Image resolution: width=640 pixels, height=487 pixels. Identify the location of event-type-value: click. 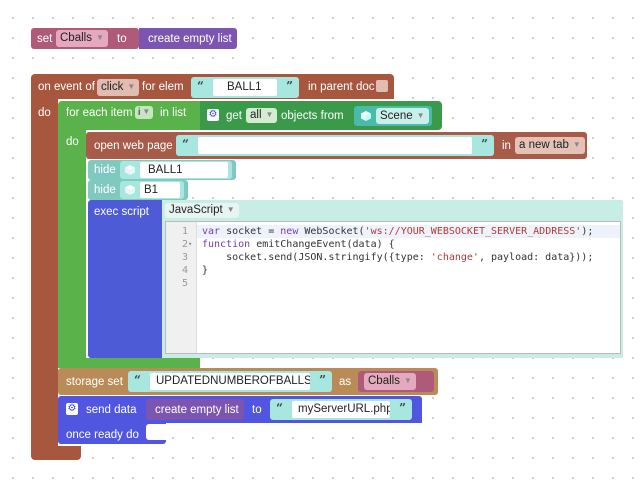
(112, 87).